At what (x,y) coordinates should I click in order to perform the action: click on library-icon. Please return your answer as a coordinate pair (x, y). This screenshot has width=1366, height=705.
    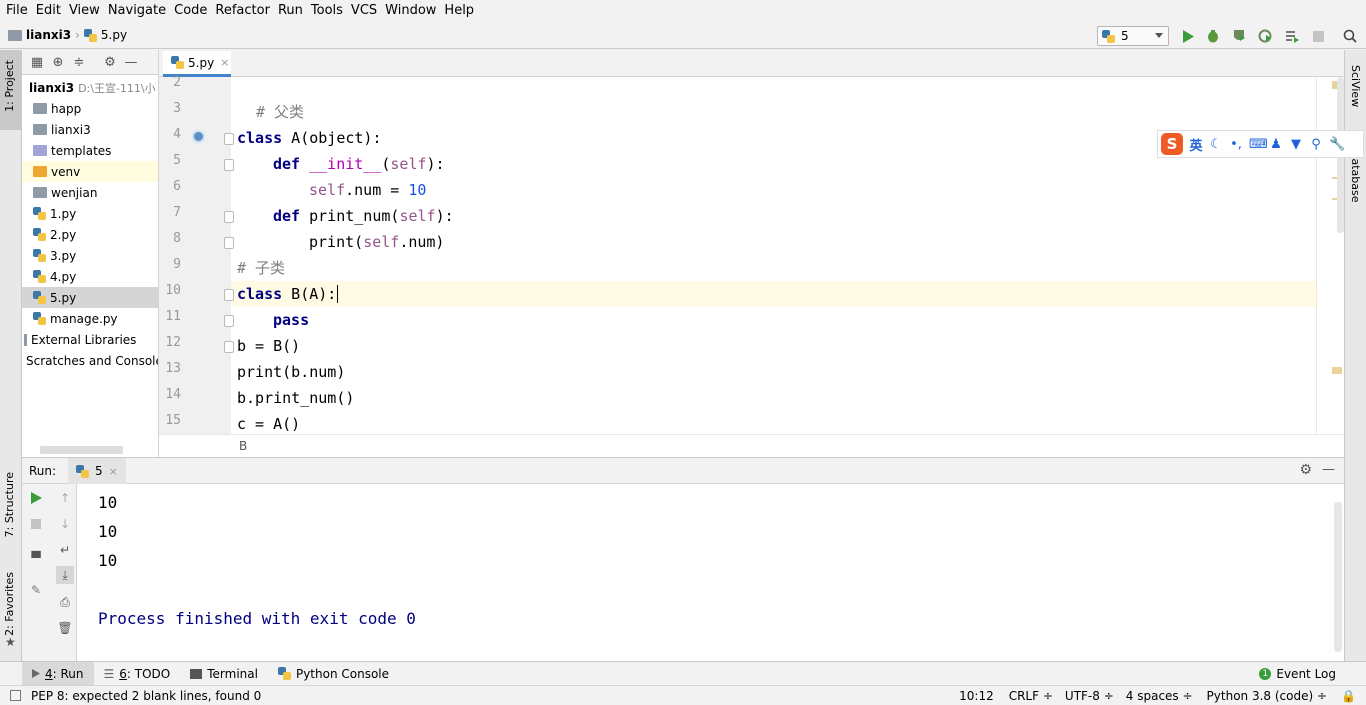
    Looking at the image, I should click on (25, 339).